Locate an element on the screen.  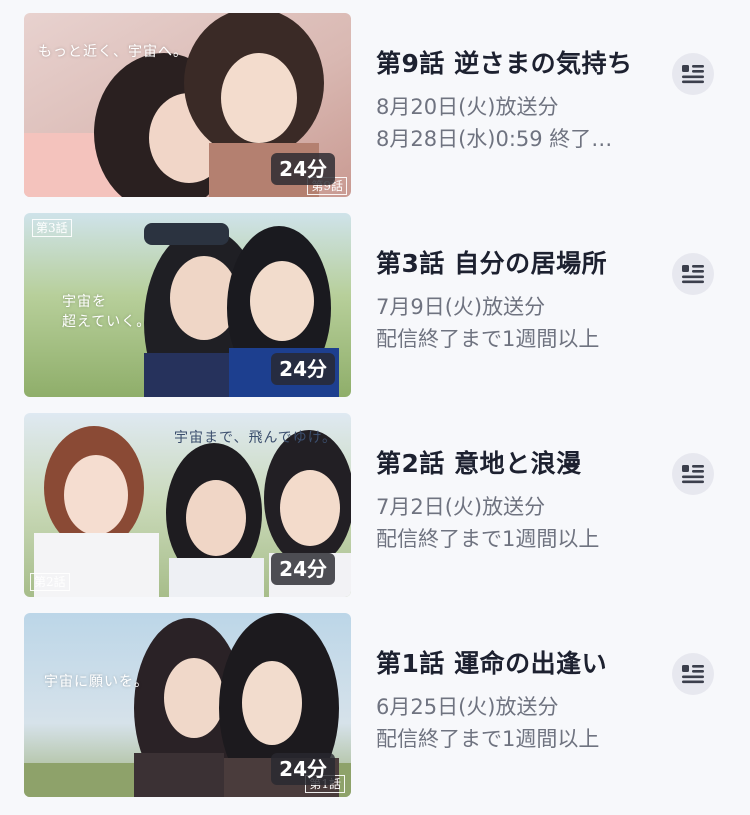
episode-meta: 6月25日(火)放送分 配信終了まで1週間以上 is located at coordinates (521, 723).